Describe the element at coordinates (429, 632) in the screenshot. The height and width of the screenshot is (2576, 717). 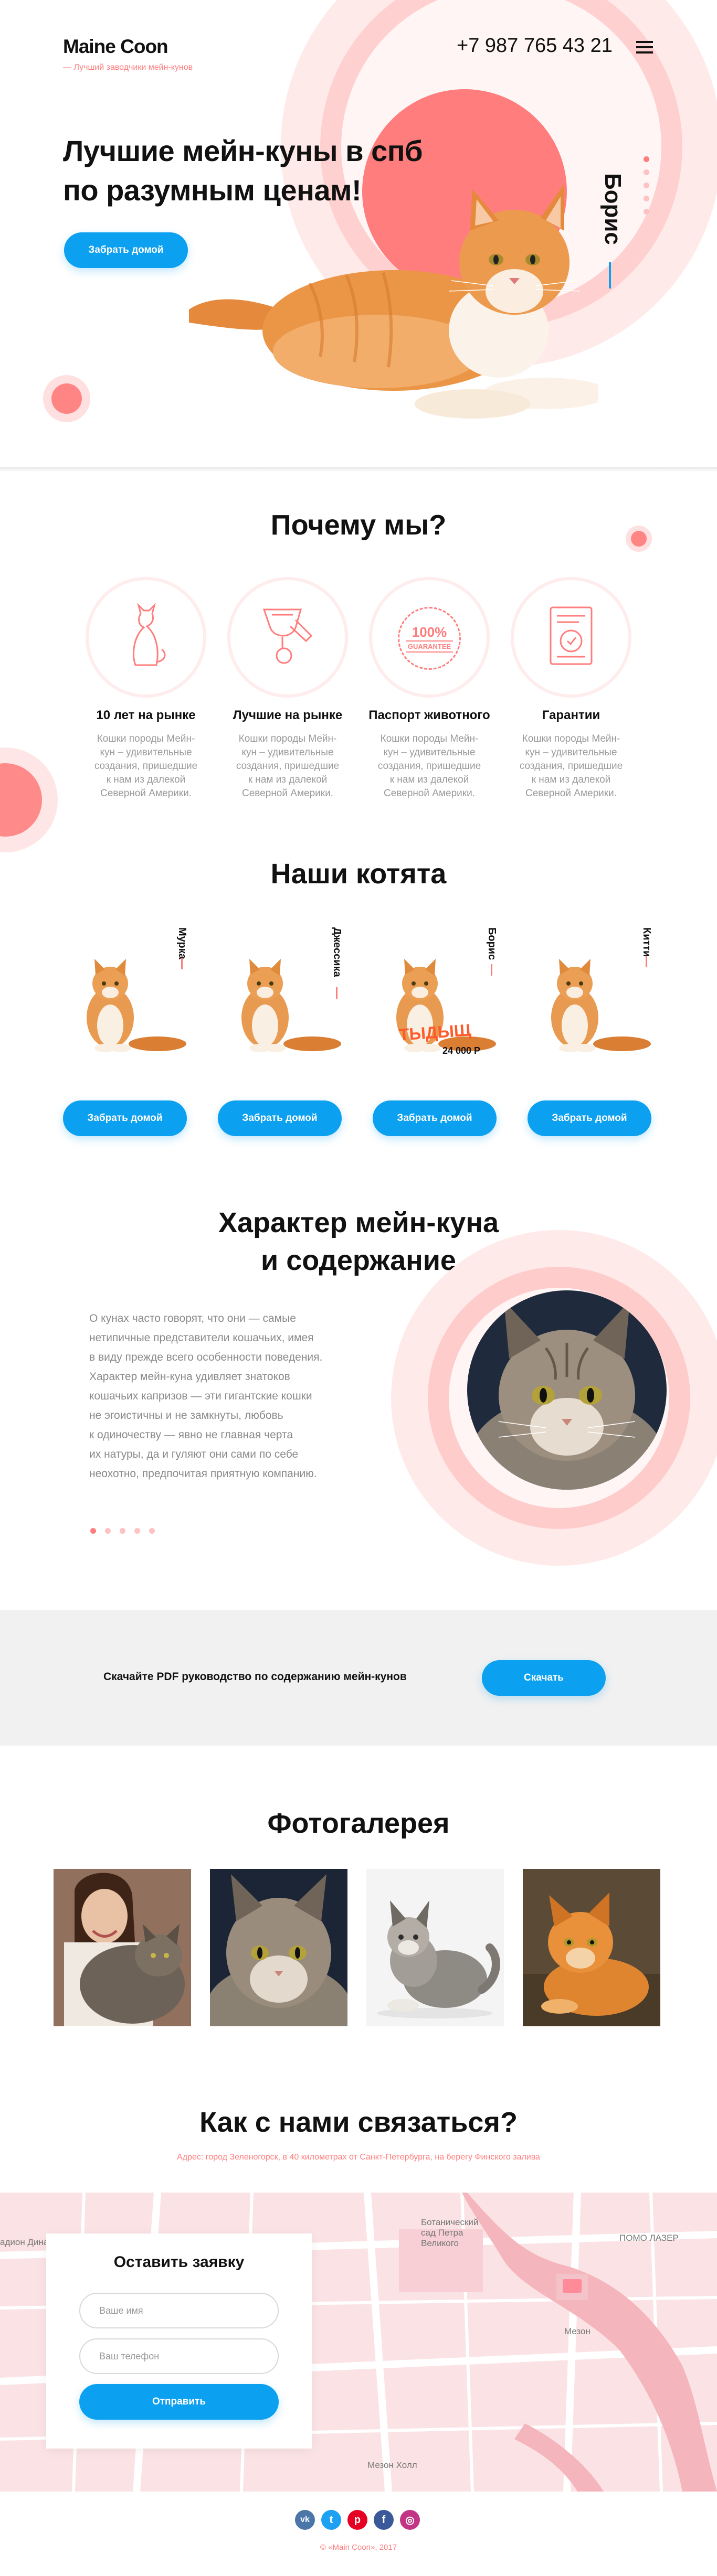
I see `stamp-percent: 100%` at that location.